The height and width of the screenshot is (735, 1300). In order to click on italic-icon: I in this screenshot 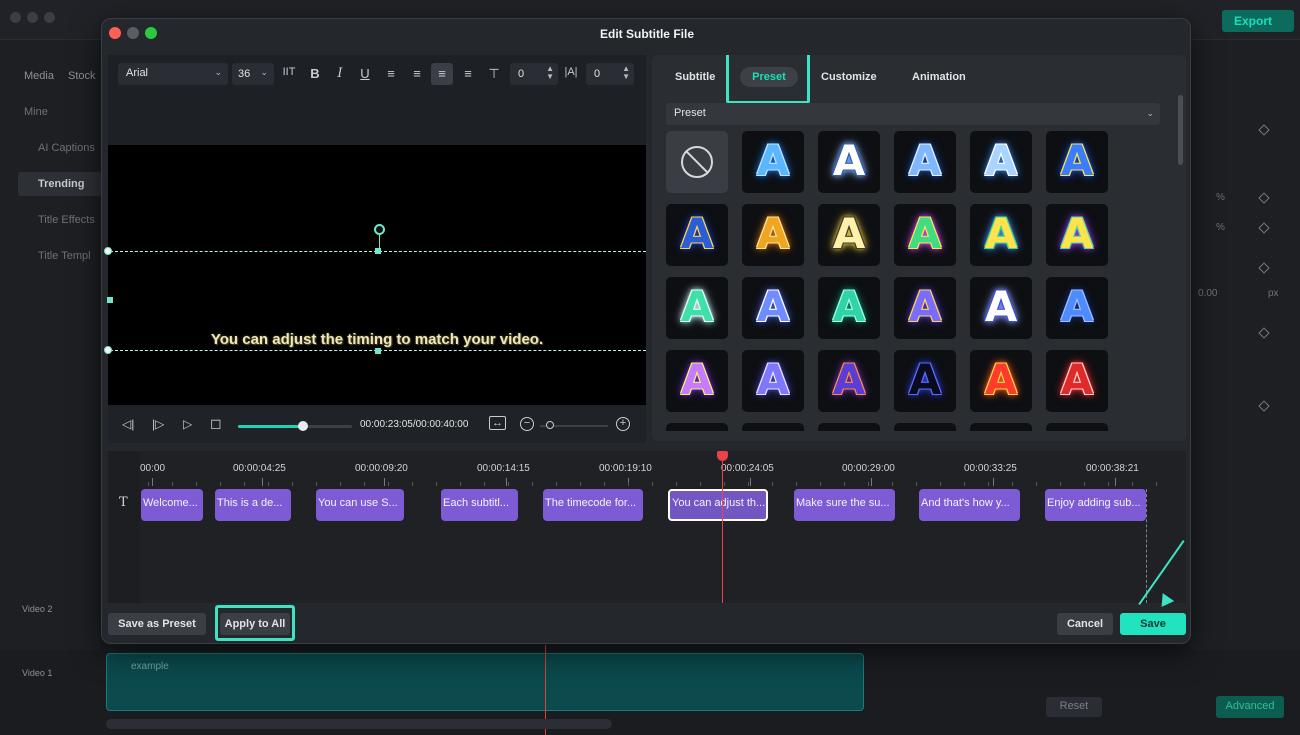, I will do `click(340, 74)`.